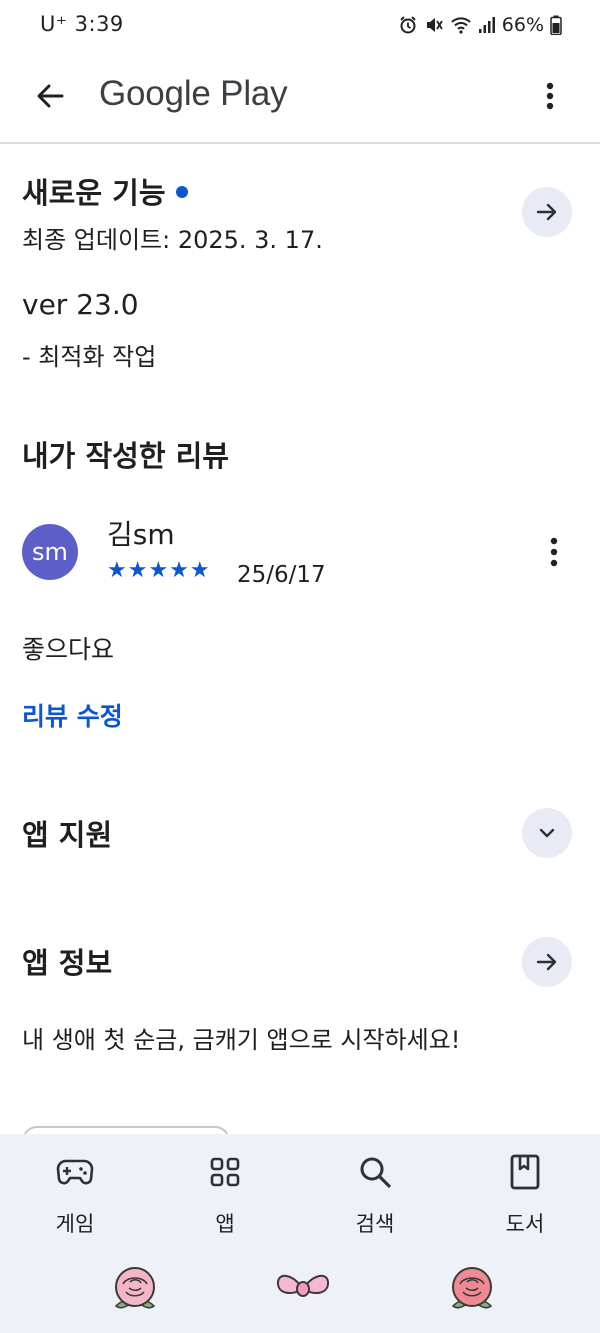 The width and height of the screenshot is (600, 1333). What do you see at coordinates (89, 357) in the screenshot?
I see `version-note: - 최적화 작업` at bounding box center [89, 357].